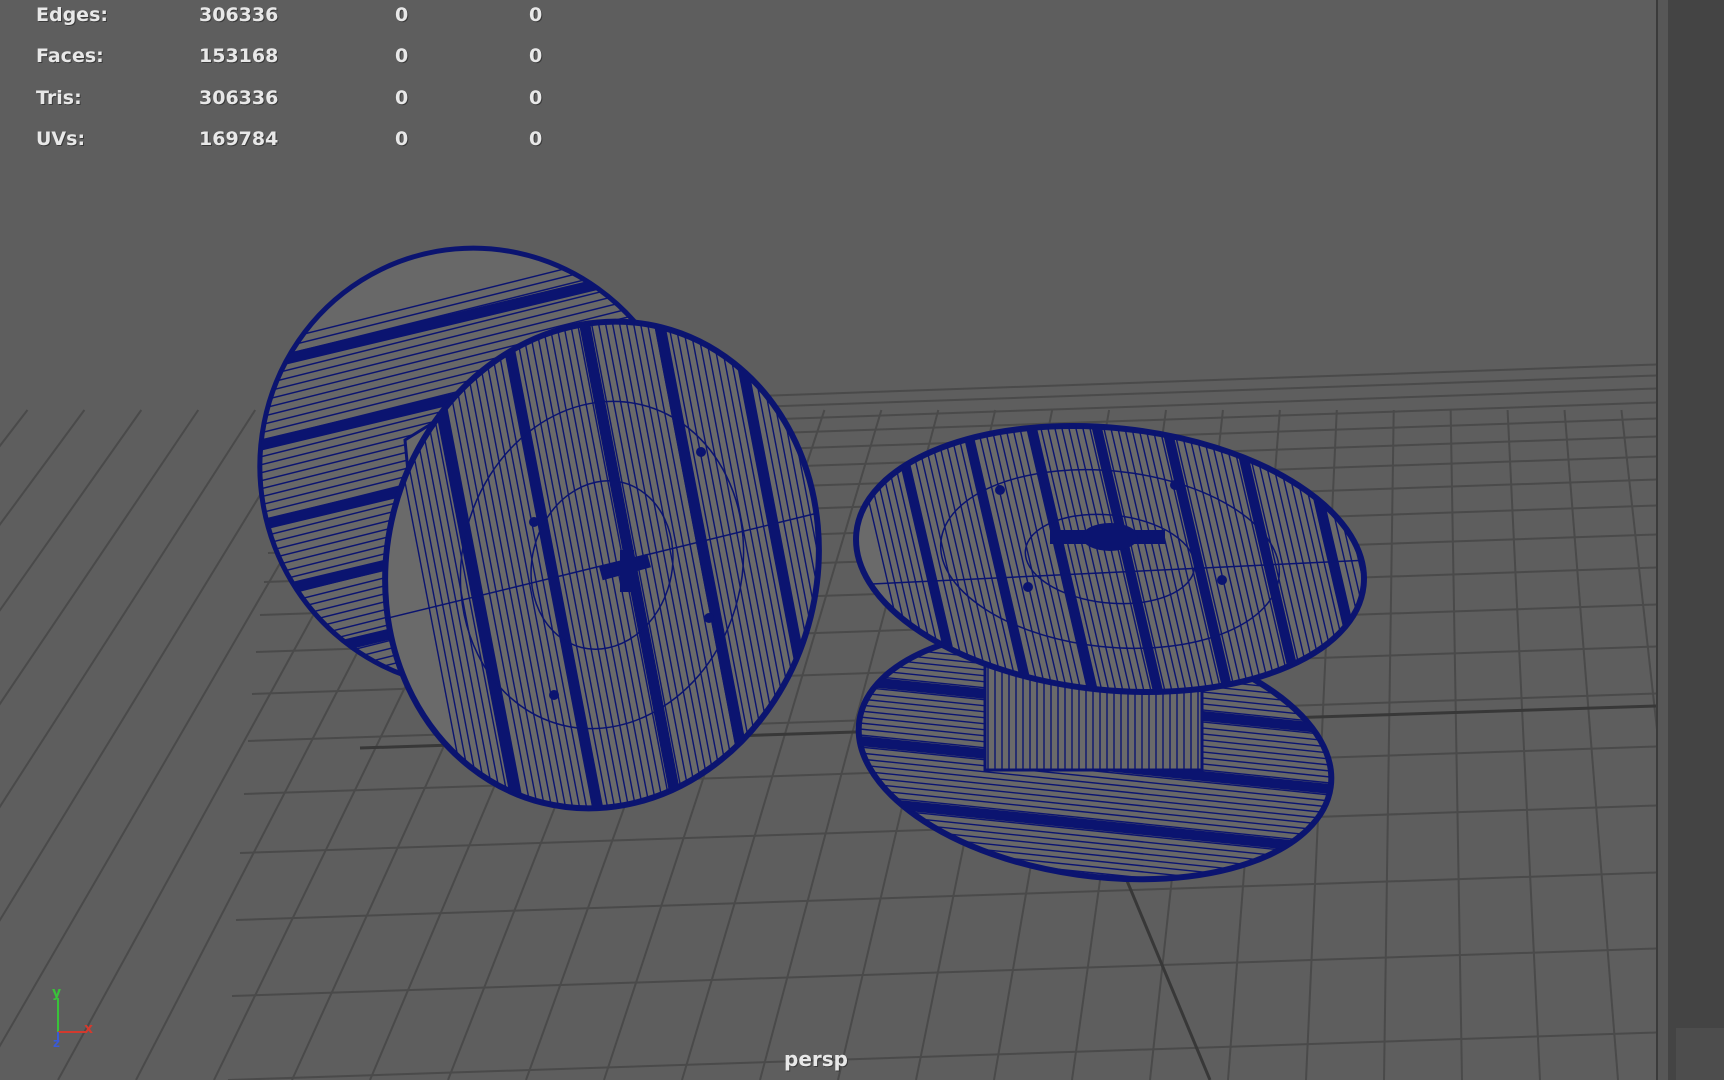  What do you see at coordinates (56, 993) in the screenshot?
I see `axis-y-label: y` at bounding box center [56, 993].